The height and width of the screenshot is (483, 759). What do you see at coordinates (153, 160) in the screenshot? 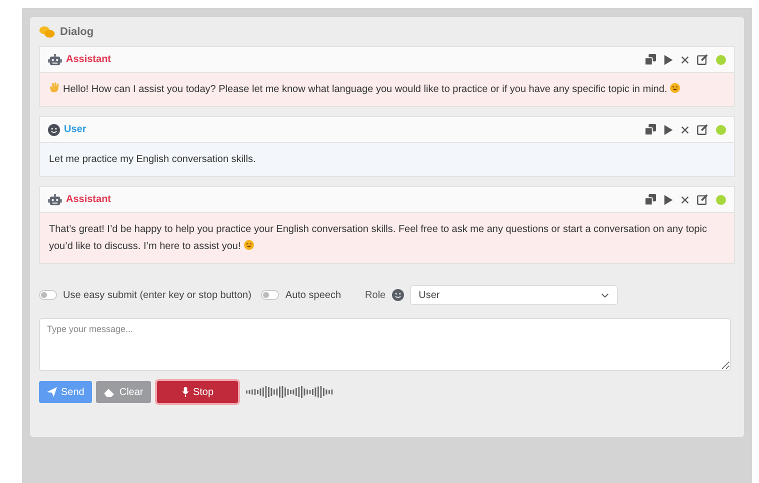
I see `message-text: Let me practice my English conversation skills.` at bounding box center [153, 160].